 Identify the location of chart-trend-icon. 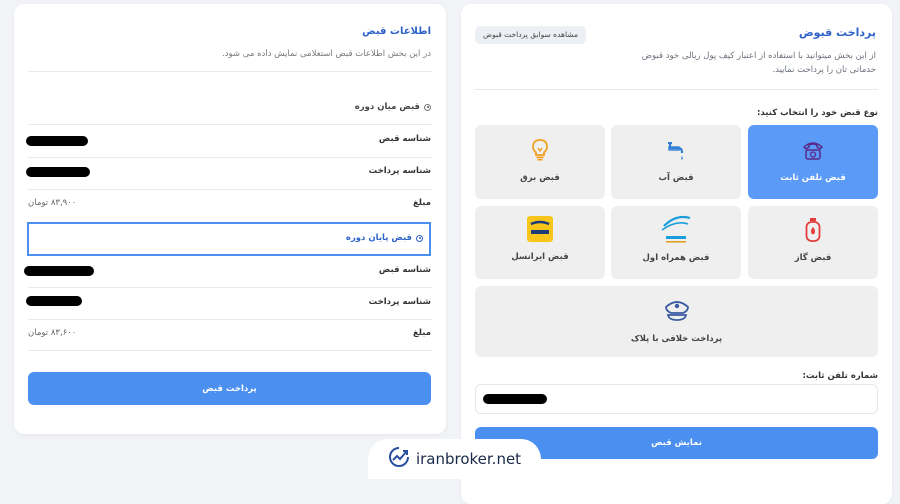
(399, 459).